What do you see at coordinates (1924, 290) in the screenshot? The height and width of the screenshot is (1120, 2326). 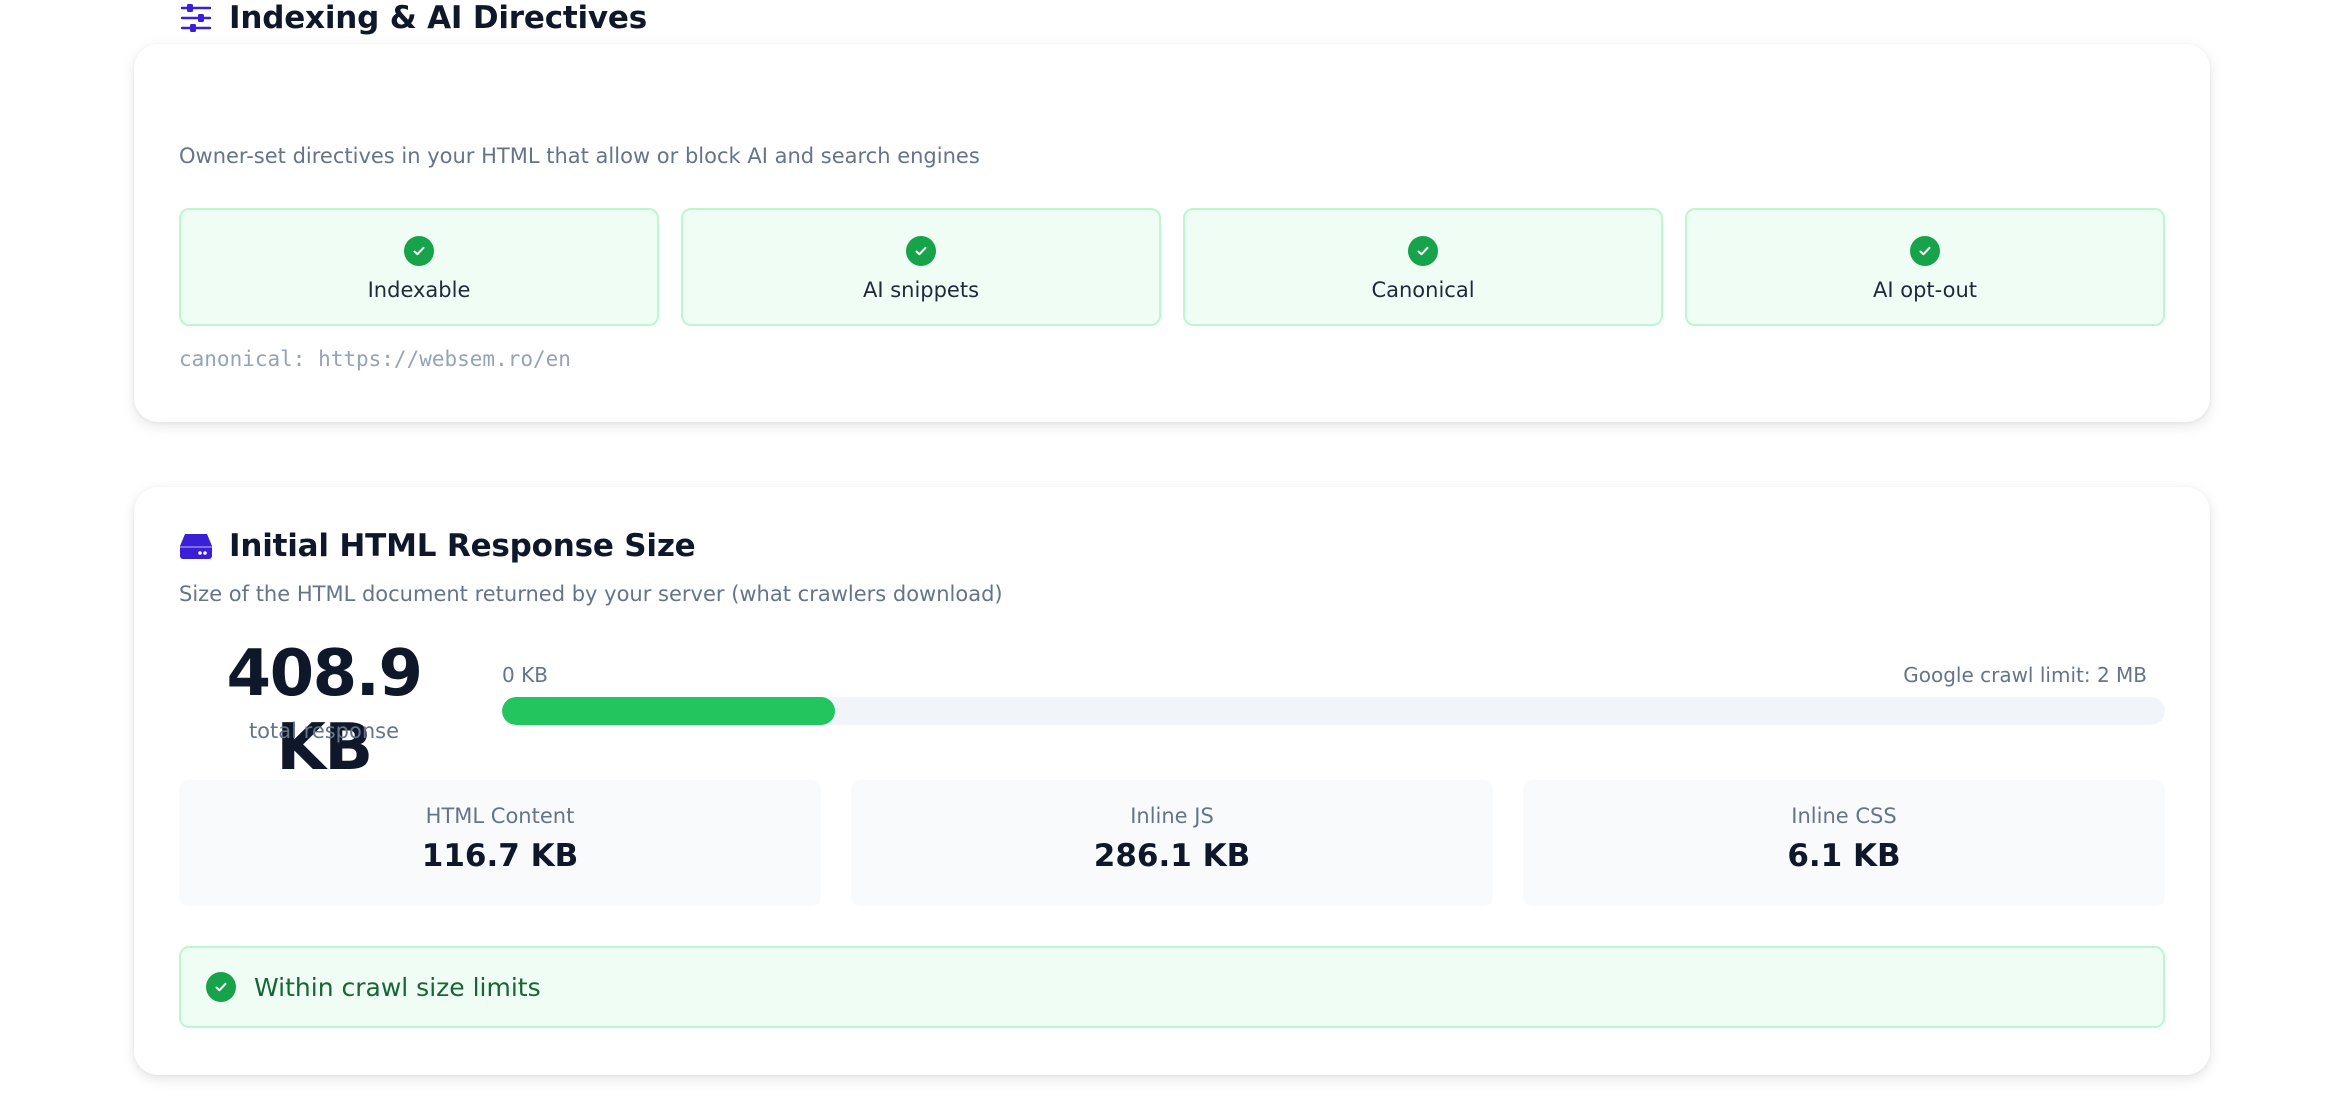 I see `directive-tile-label: AI opt-out` at bounding box center [1924, 290].